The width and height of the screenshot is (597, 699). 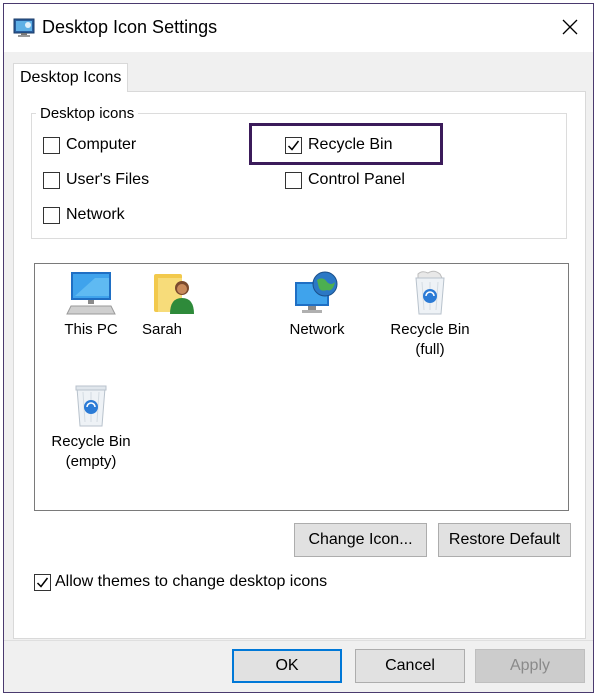 What do you see at coordinates (108, 179) in the screenshot?
I see `checkbox-label: User's Files` at bounding box center [108, 179].